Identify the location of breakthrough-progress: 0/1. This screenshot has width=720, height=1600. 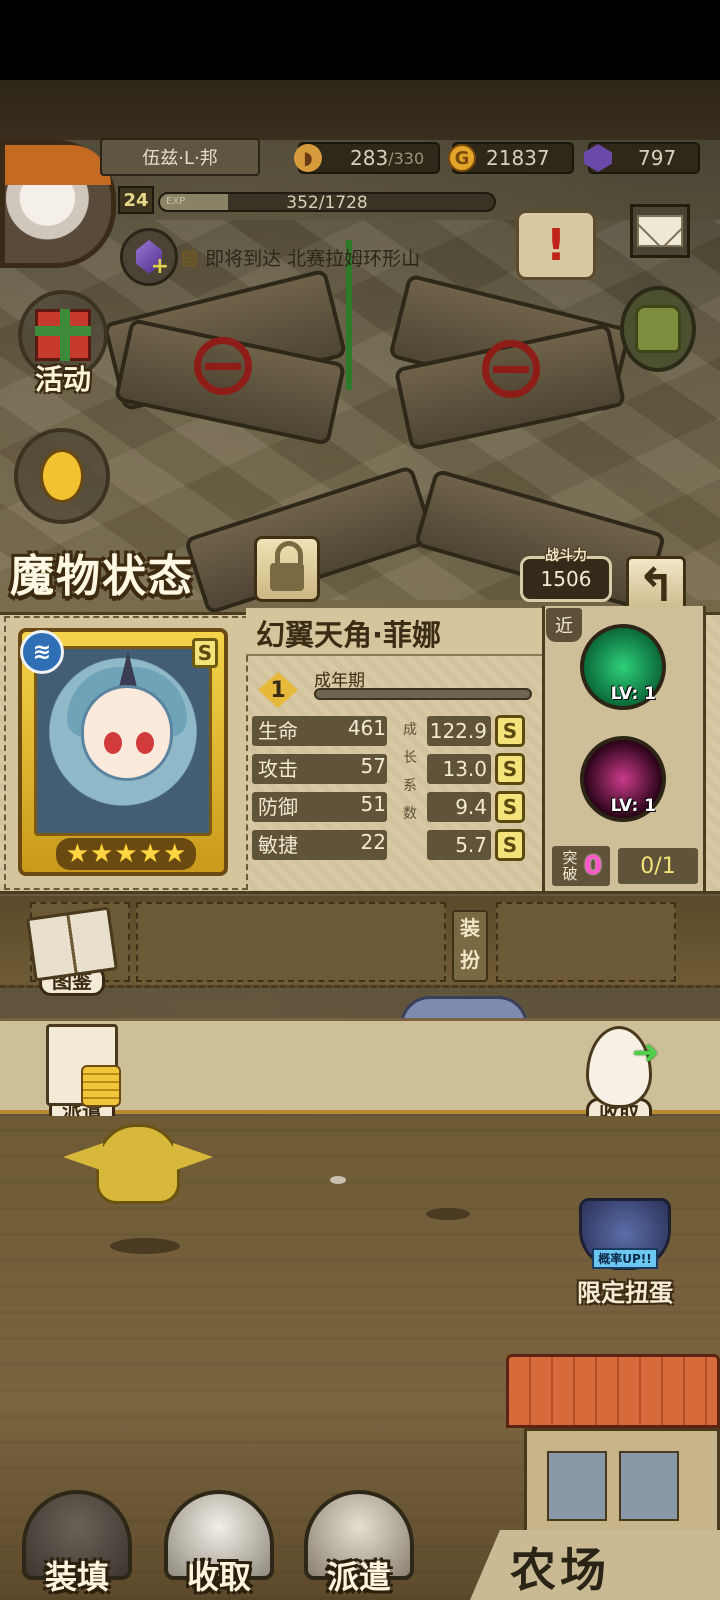
(658, 866).